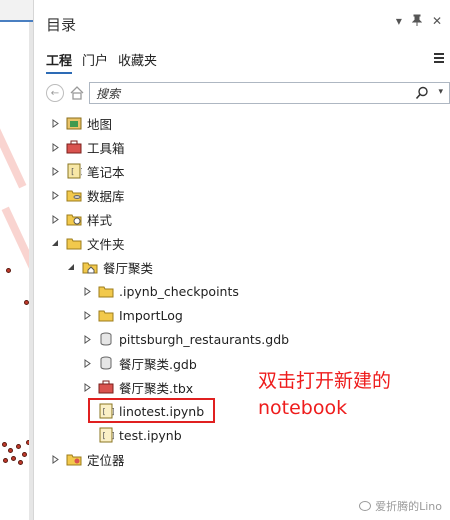  What do you see at coordinates (204, 339) in the screenshot?
I see `tree-item-label: pittsburgh_restaurants.gdb` at bounding box center [204, 339].